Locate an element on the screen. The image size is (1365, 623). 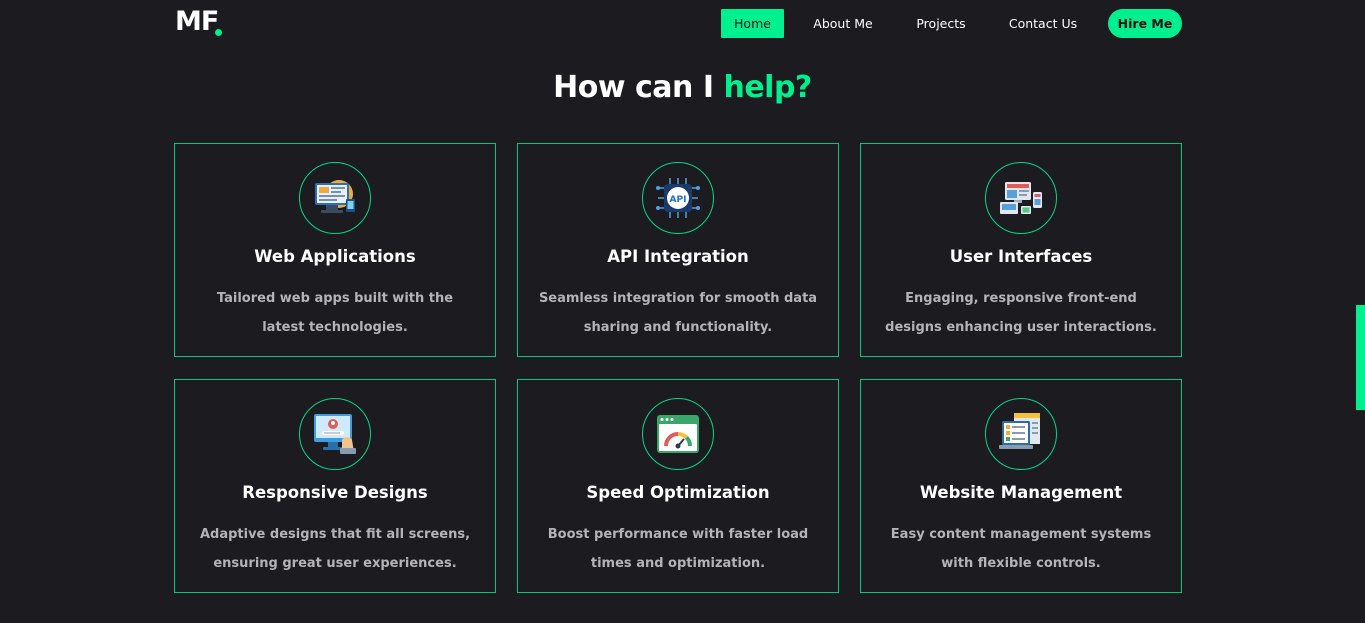
service-title: Speed Optimization is located at coordinates (678, 492).